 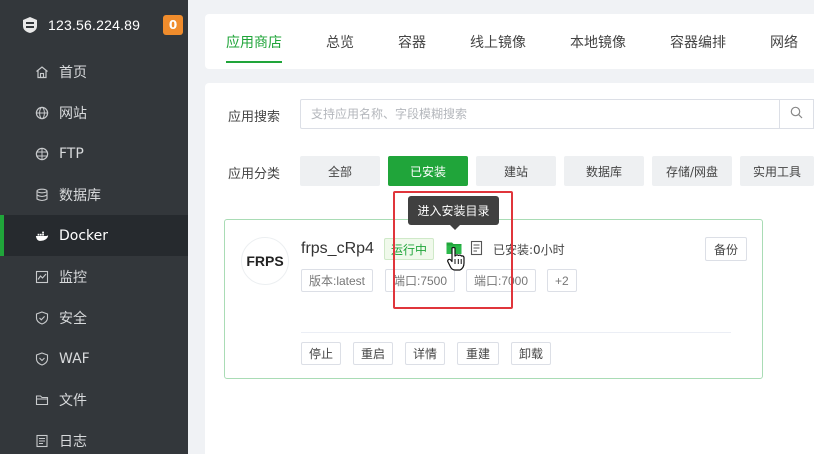 I want to click on search-icon, so click(x=796, y=114).